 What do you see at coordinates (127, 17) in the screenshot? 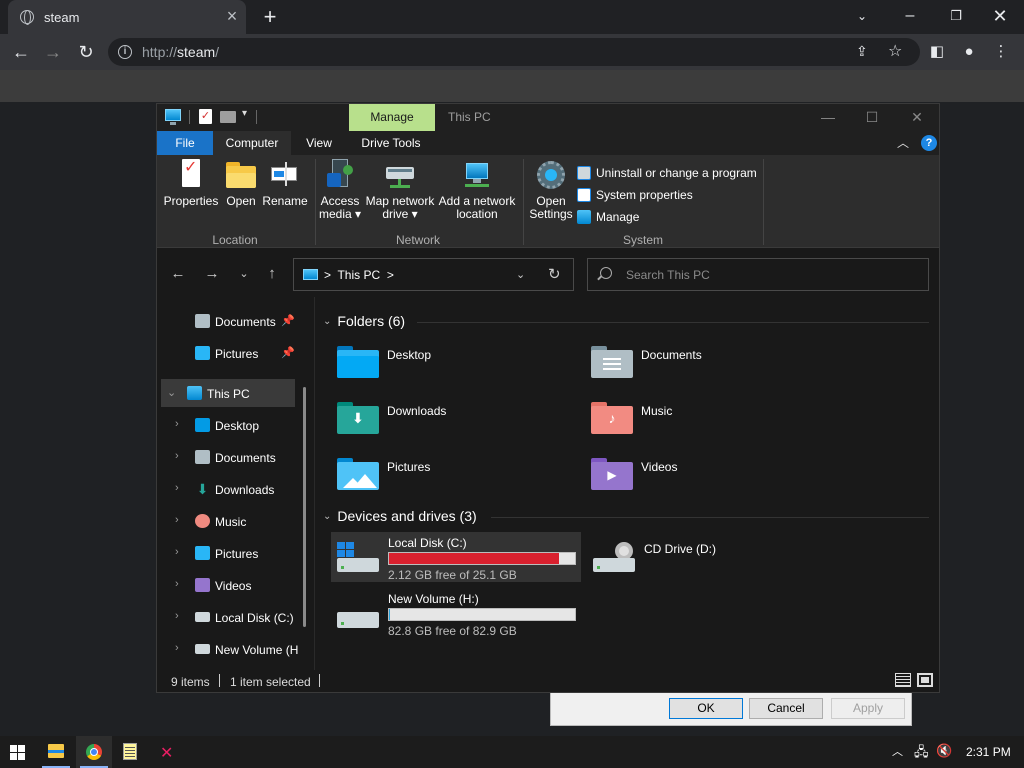
I see `browser-tab: steam ×` at bounding box center [127, 17].